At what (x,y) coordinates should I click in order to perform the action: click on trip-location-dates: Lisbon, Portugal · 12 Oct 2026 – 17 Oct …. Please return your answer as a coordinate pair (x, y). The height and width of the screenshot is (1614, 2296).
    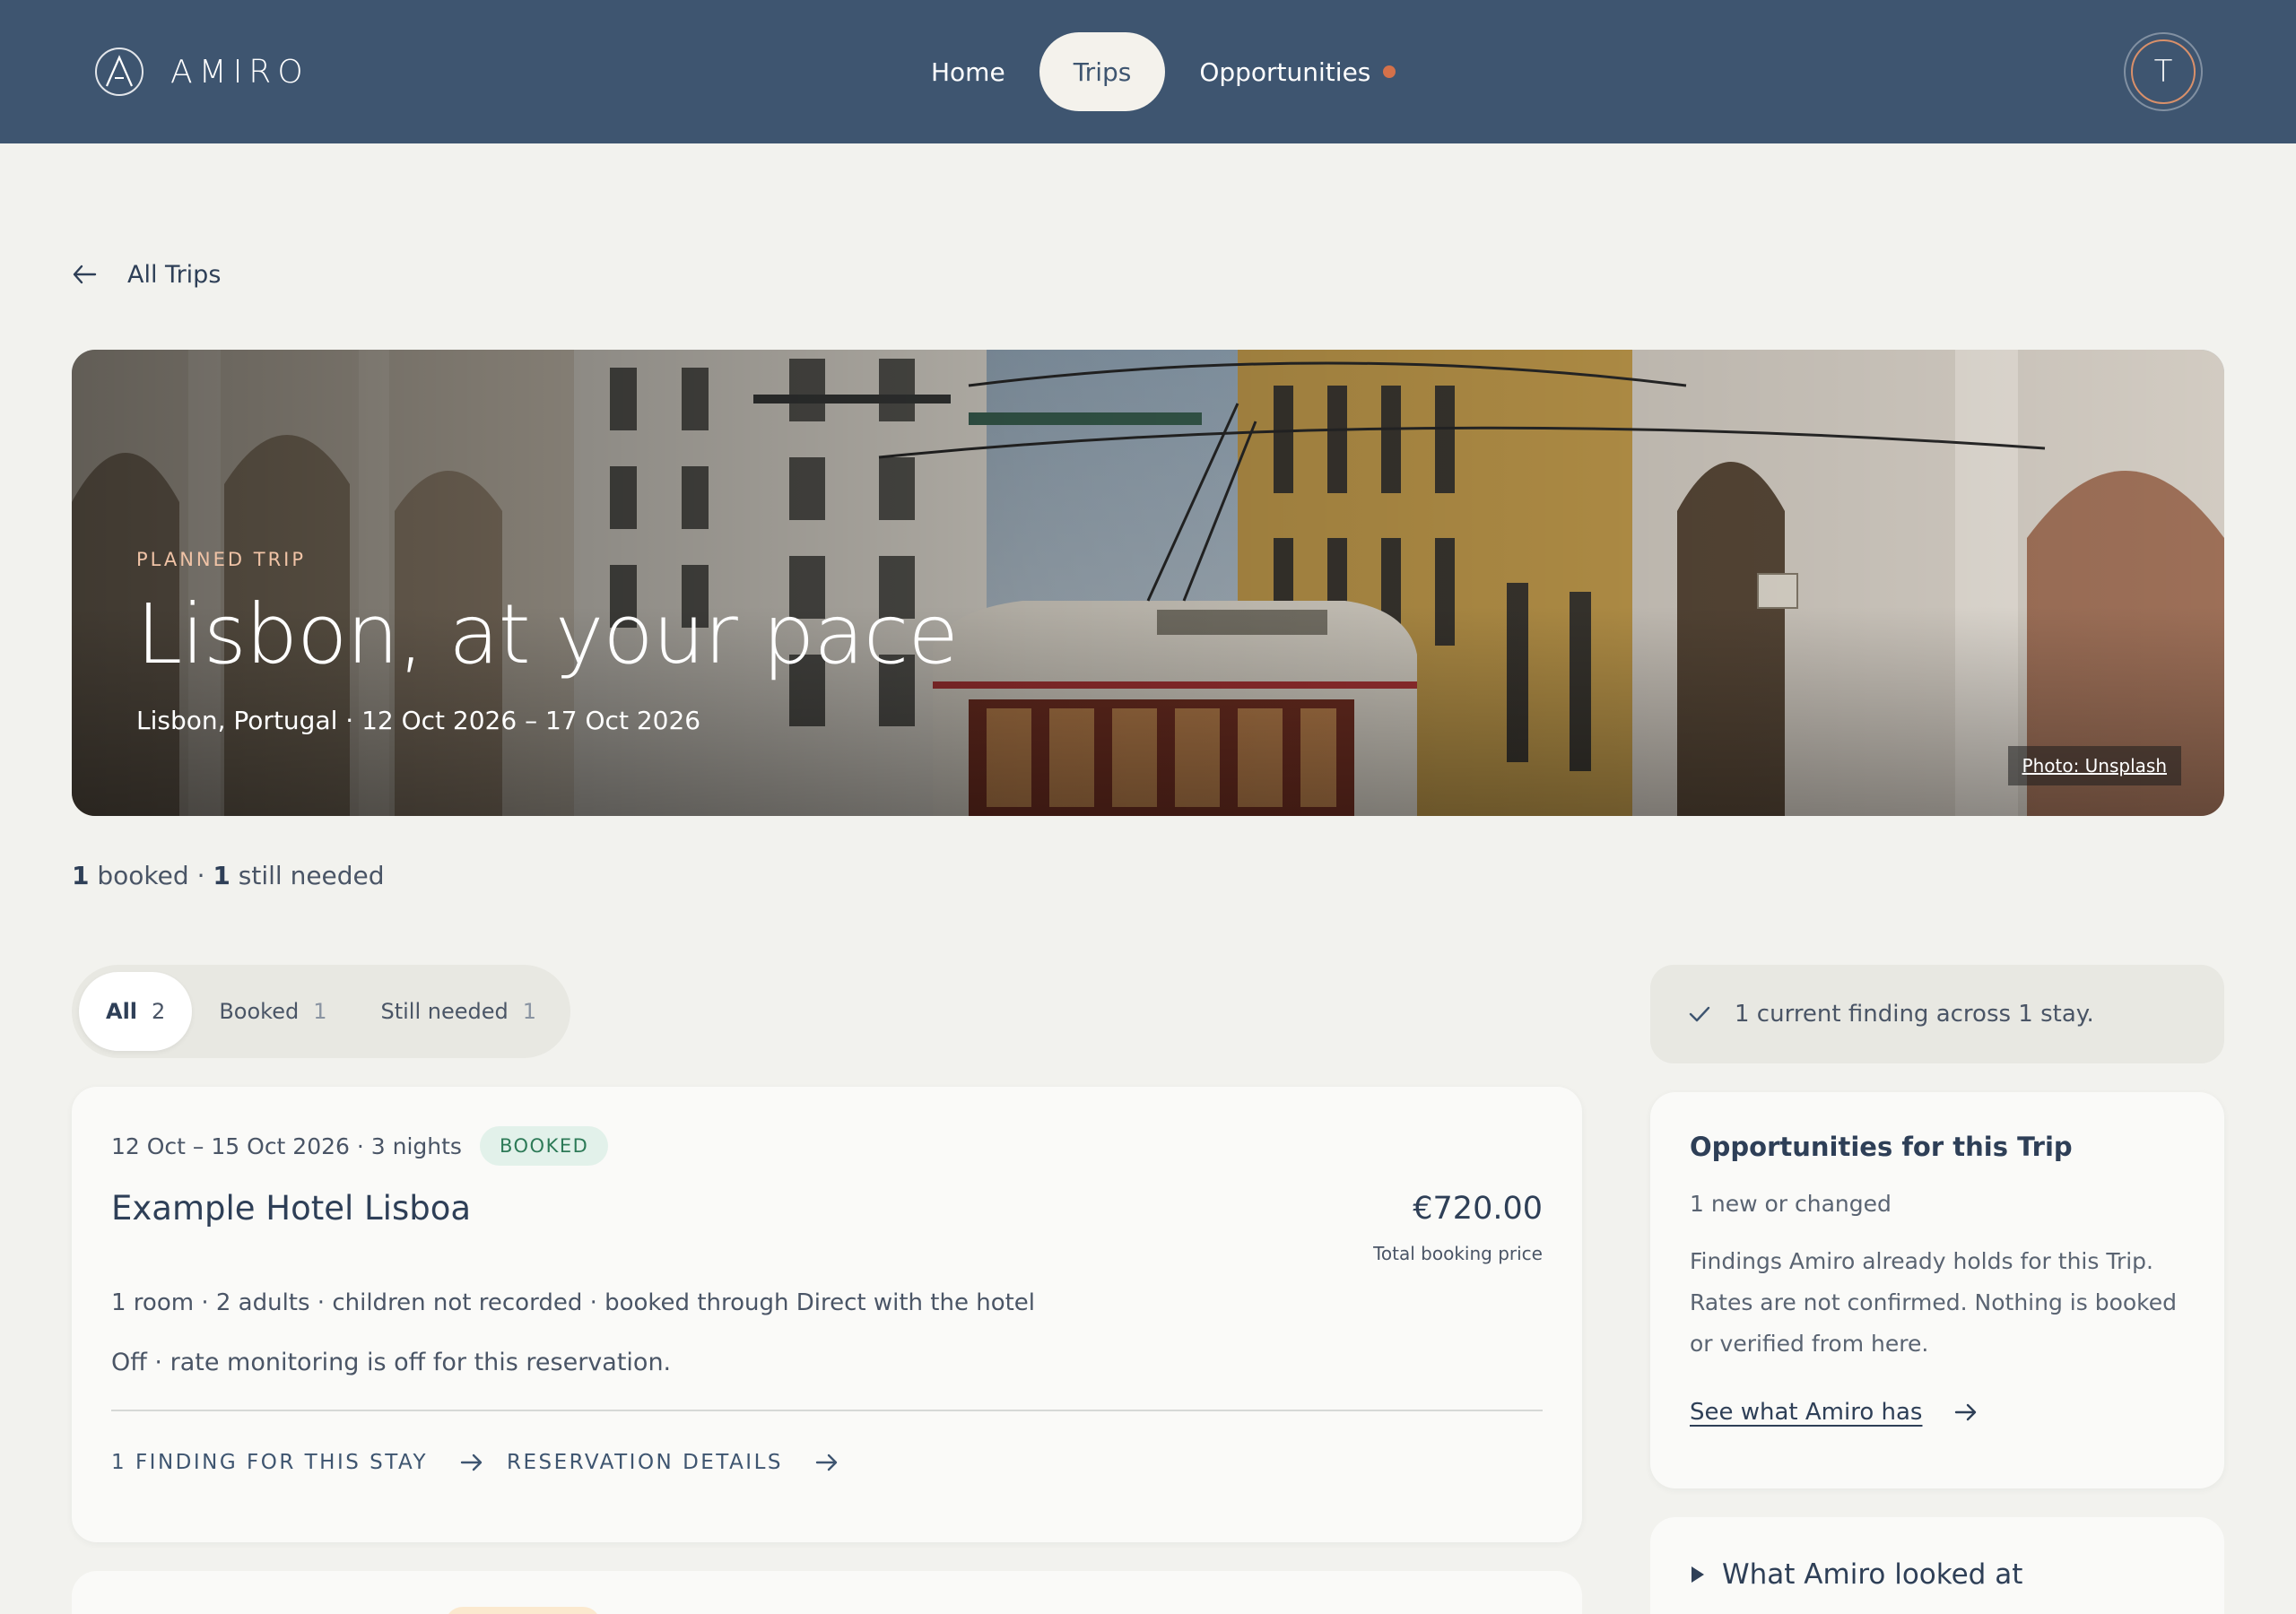
    Looking at the image, I should click on (418, 720).